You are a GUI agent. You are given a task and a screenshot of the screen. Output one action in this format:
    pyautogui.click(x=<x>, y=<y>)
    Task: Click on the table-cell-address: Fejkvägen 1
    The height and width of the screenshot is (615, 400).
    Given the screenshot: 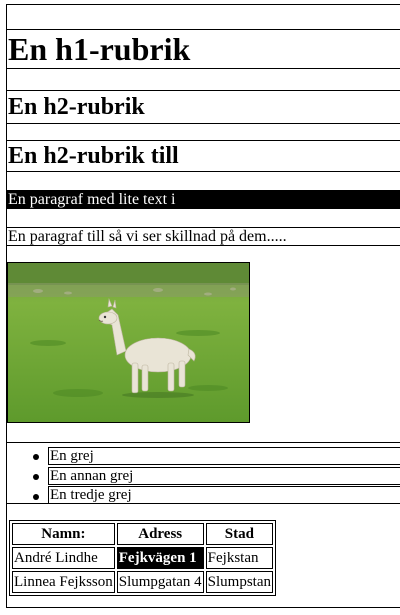 What is the action you would take?
    pyautogui.click(x=160, y=558)
    